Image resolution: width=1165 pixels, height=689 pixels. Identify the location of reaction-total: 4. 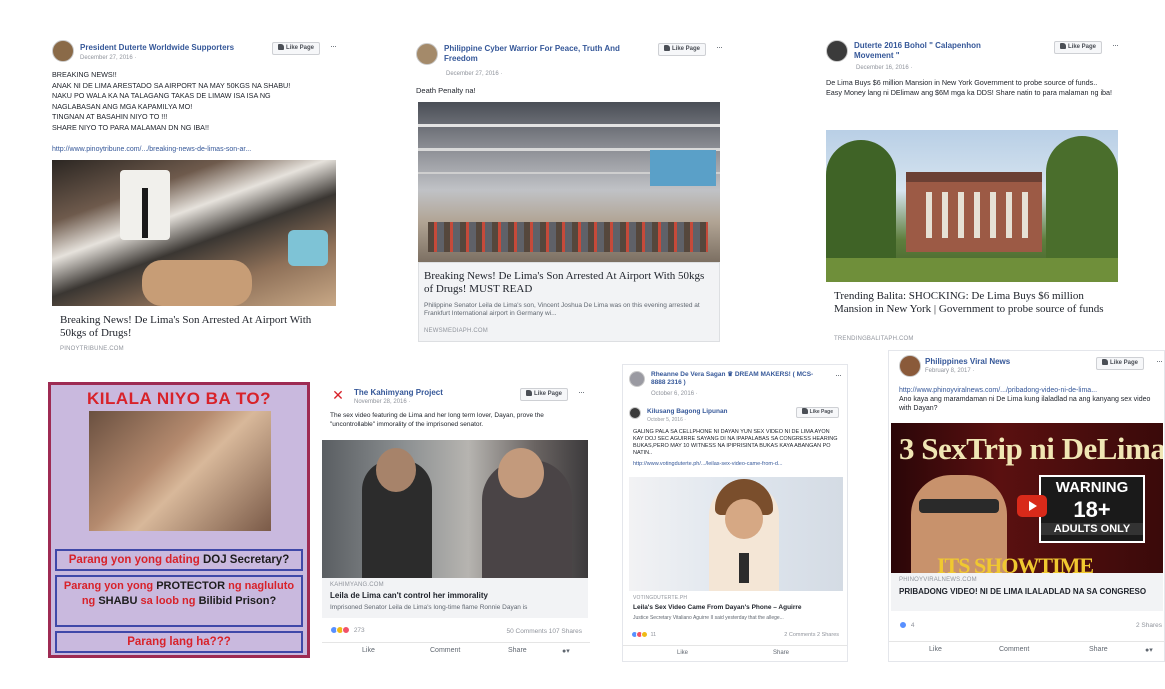
(912, 625).